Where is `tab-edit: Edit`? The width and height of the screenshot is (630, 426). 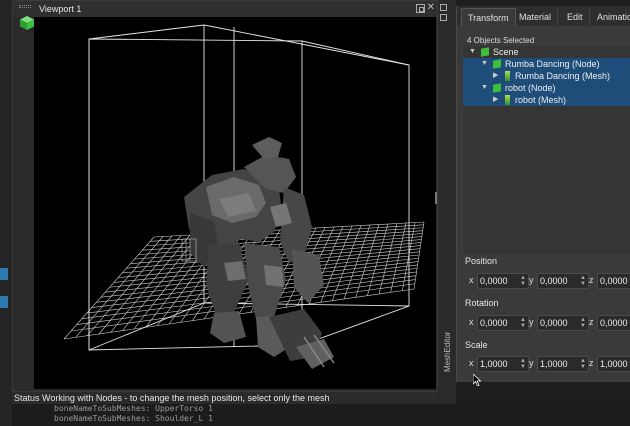 tab-edit: Edit is located at coordinates (575, 17).